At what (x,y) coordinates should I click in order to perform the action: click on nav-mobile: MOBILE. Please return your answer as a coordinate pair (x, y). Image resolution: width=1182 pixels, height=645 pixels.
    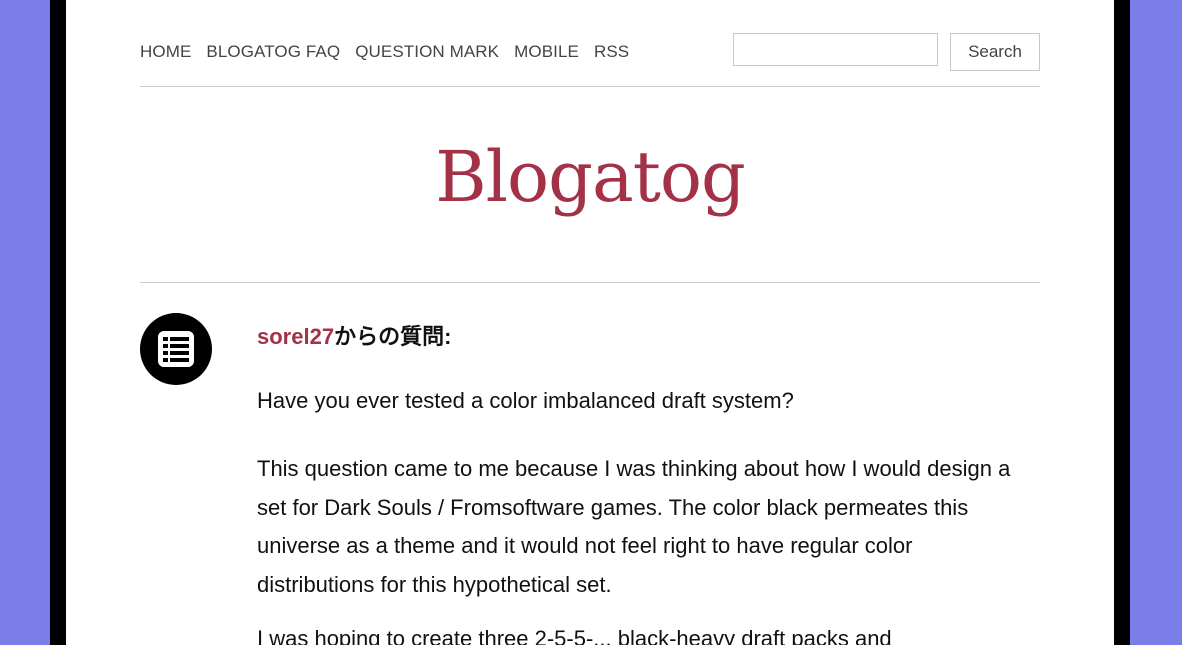
    Looking at the image, I should click on (546, 52).